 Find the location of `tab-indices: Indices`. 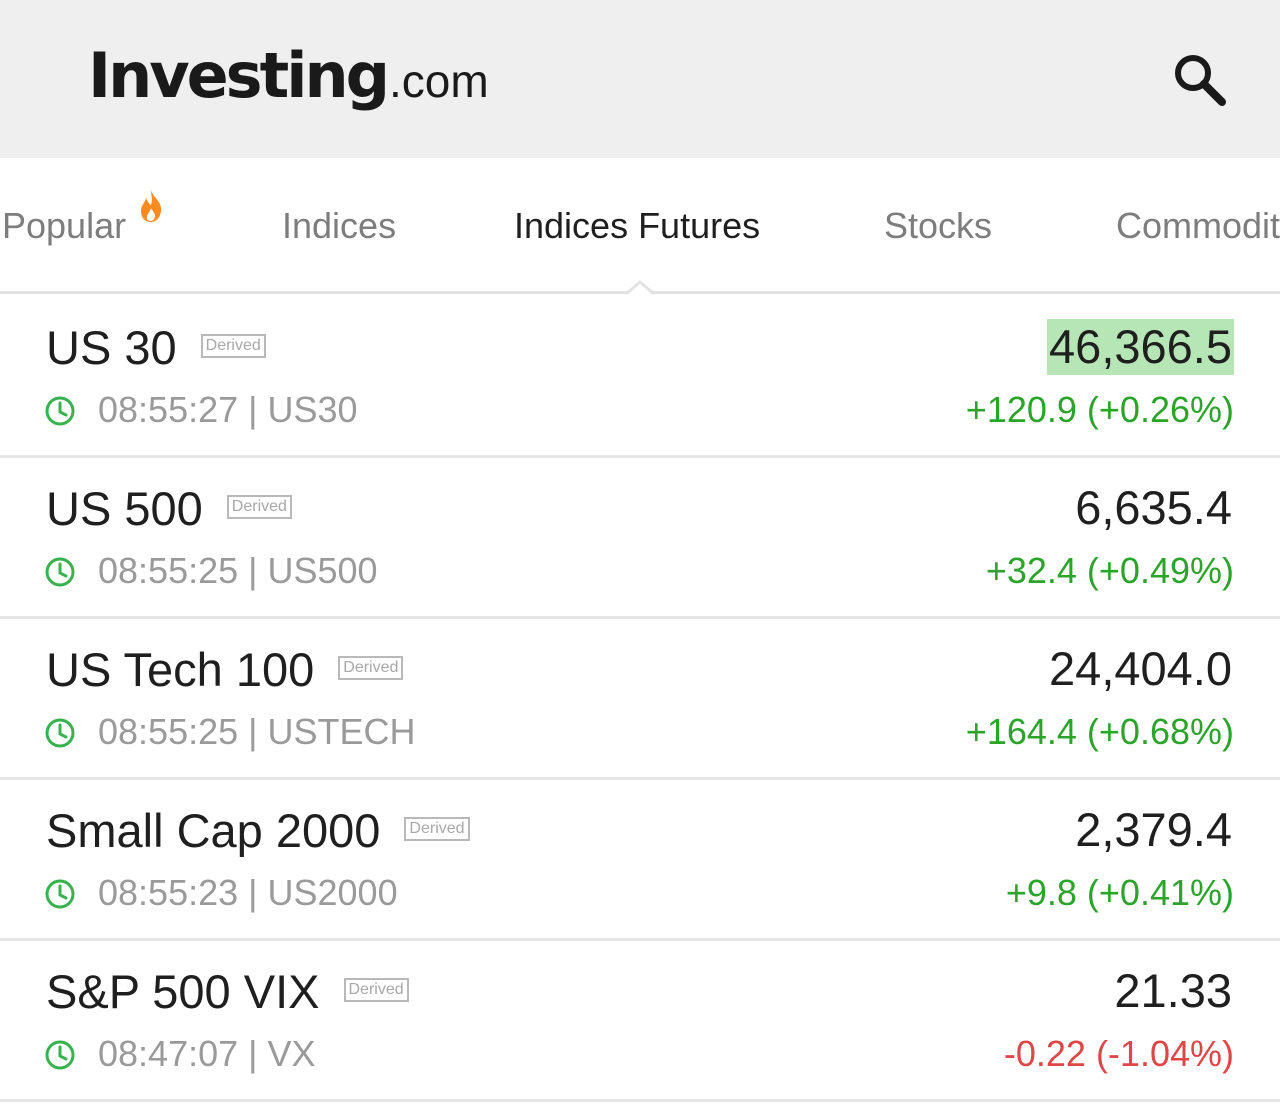

tab-indices: Indices is located at coordinates (339, 226).